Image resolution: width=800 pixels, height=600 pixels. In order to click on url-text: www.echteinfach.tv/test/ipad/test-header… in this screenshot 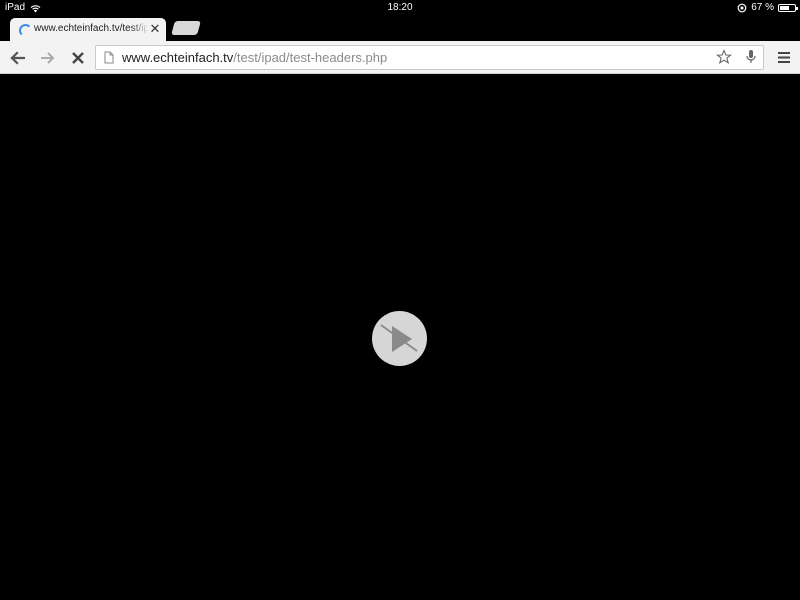, I will do `click(254, 57)`.